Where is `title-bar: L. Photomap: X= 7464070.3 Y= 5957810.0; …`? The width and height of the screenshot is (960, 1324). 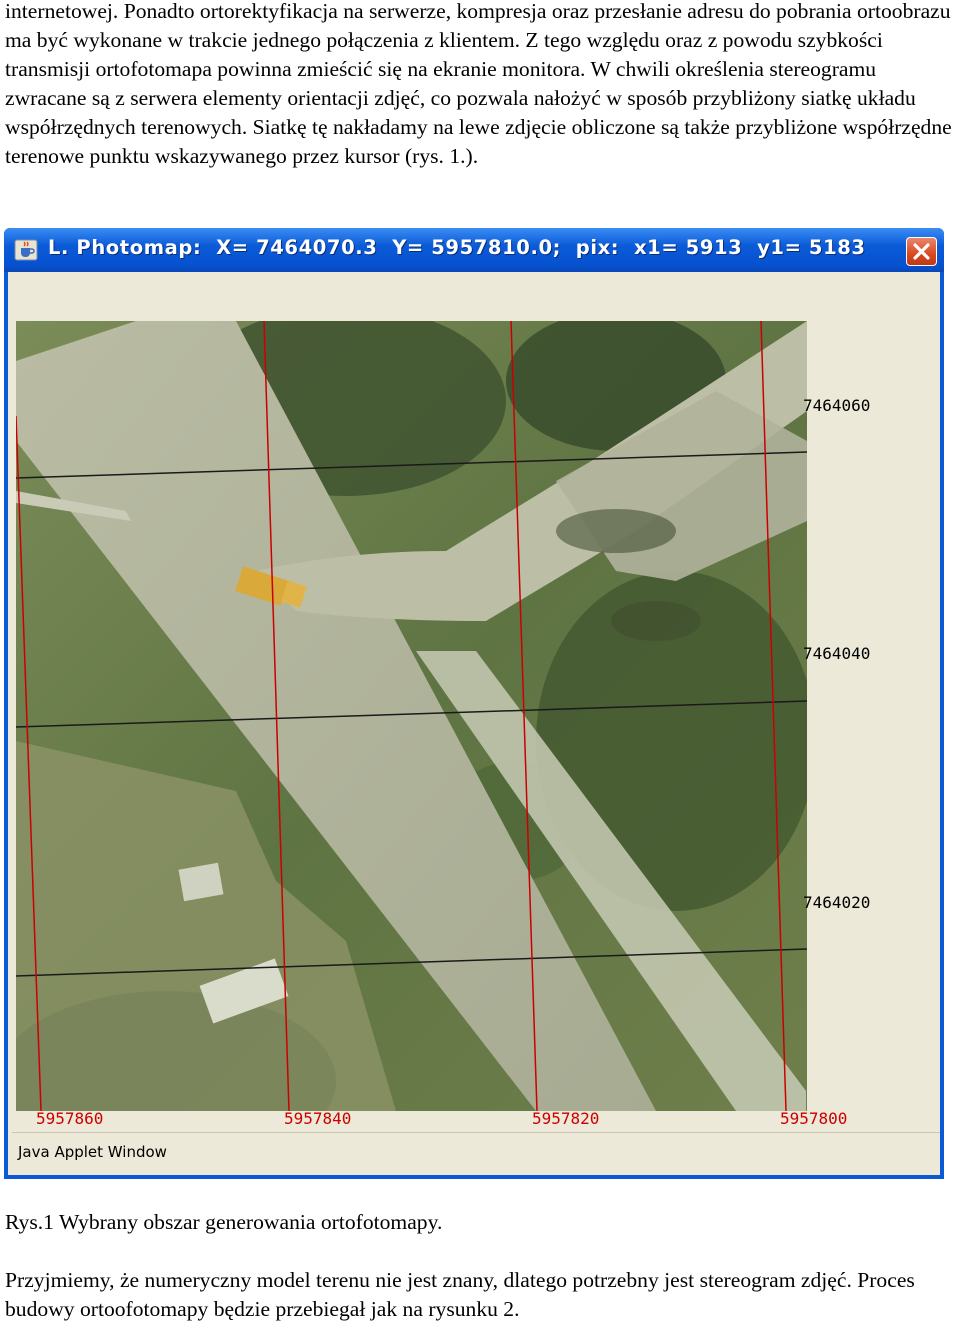
title-bar: L. Photomap: X= 7464070.3 Y= 5957810.0; … is located at coordinates (474, 250).